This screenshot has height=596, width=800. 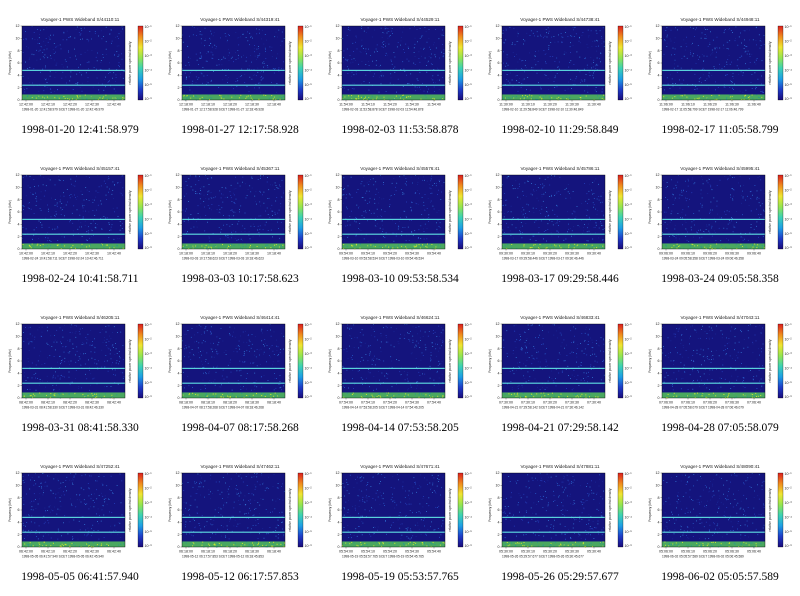 I want to click on y-tick-label: 10, so click(x=18, y=337).